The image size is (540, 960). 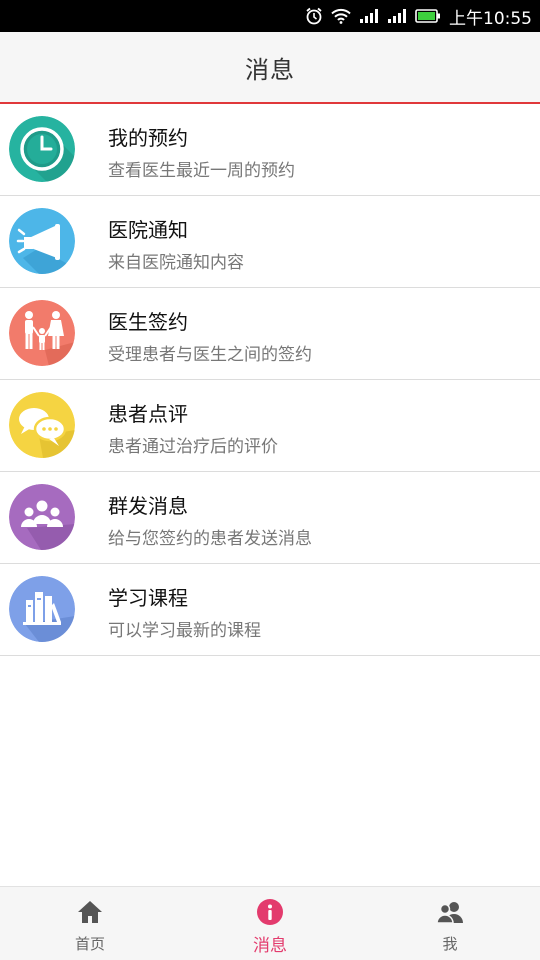 I want to click on alarm-icon, so click(x=314, y=16).